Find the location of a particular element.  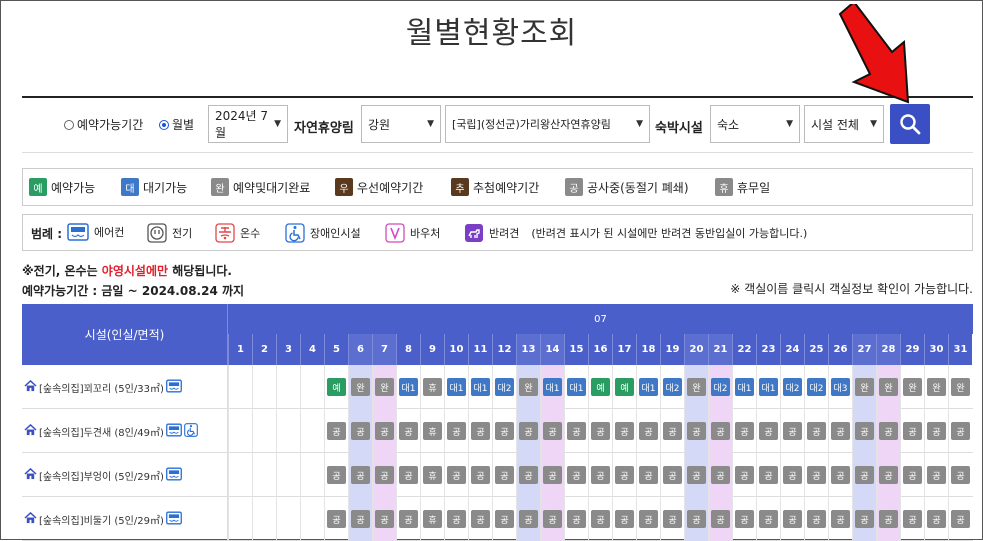

day-cell: 예 is located at coordinates (600, 387).